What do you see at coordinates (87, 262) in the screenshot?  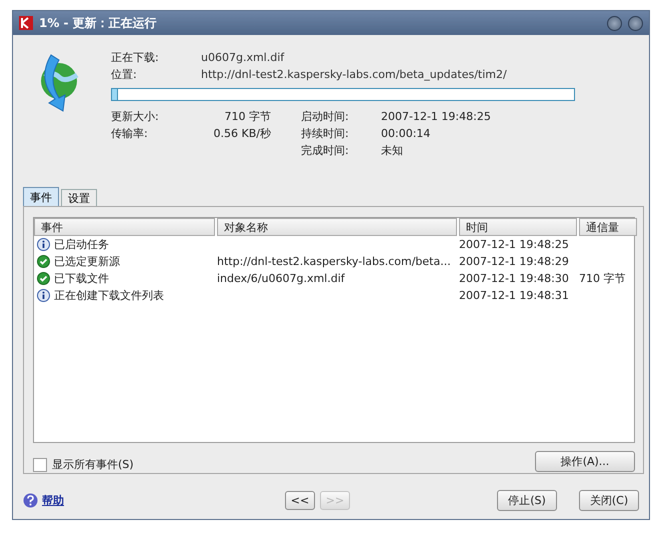 I see `table-cell-text: 已选定更新源` at bounding box center [87, 262].